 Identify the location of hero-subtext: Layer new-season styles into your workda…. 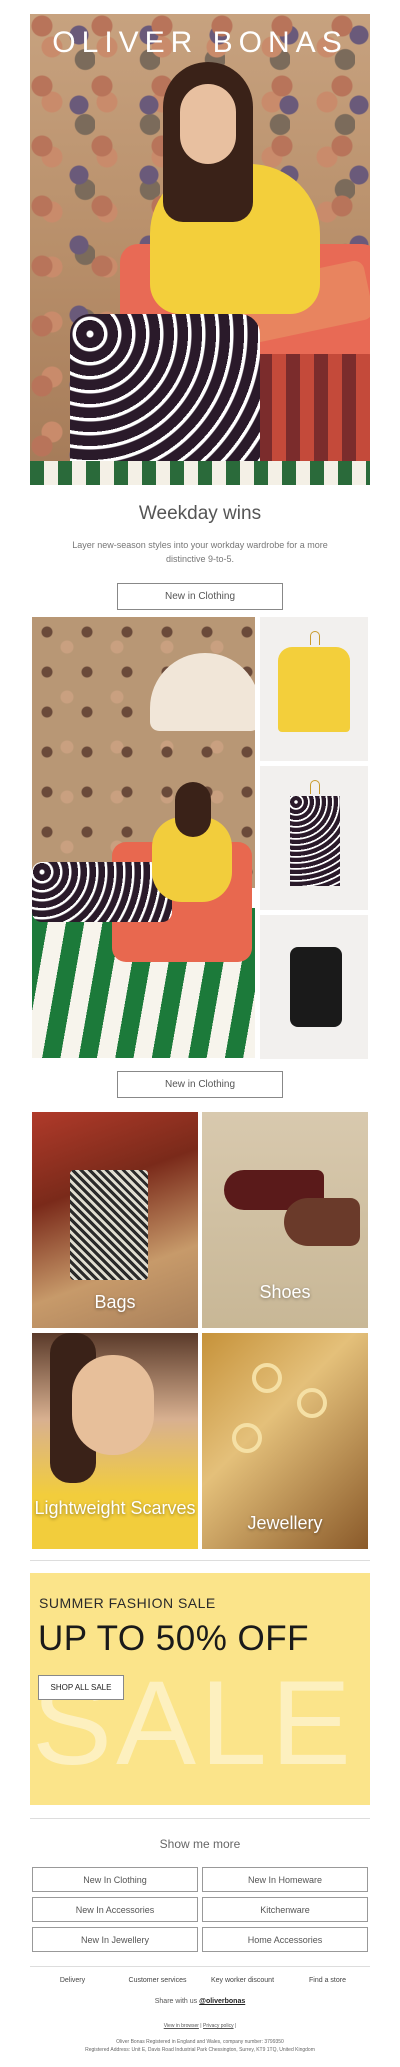
(200, 552).